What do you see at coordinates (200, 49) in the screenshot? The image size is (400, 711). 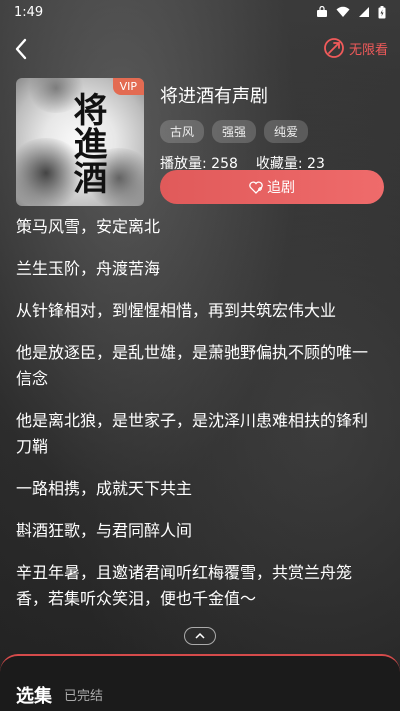 I see `nav-bar: 无限看` at bounding box center [200, 49].